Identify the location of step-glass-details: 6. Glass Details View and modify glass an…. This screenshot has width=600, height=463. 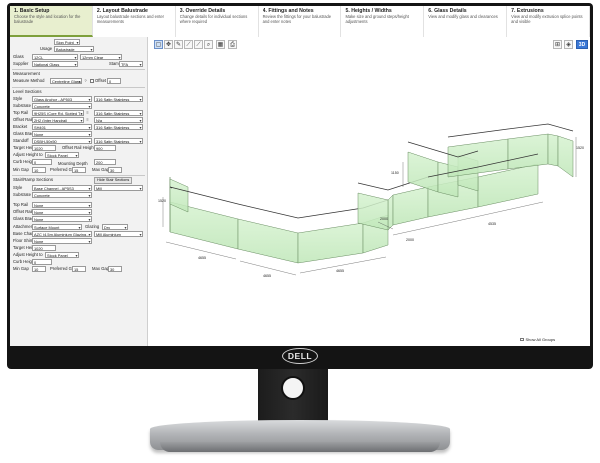
(466, 21).